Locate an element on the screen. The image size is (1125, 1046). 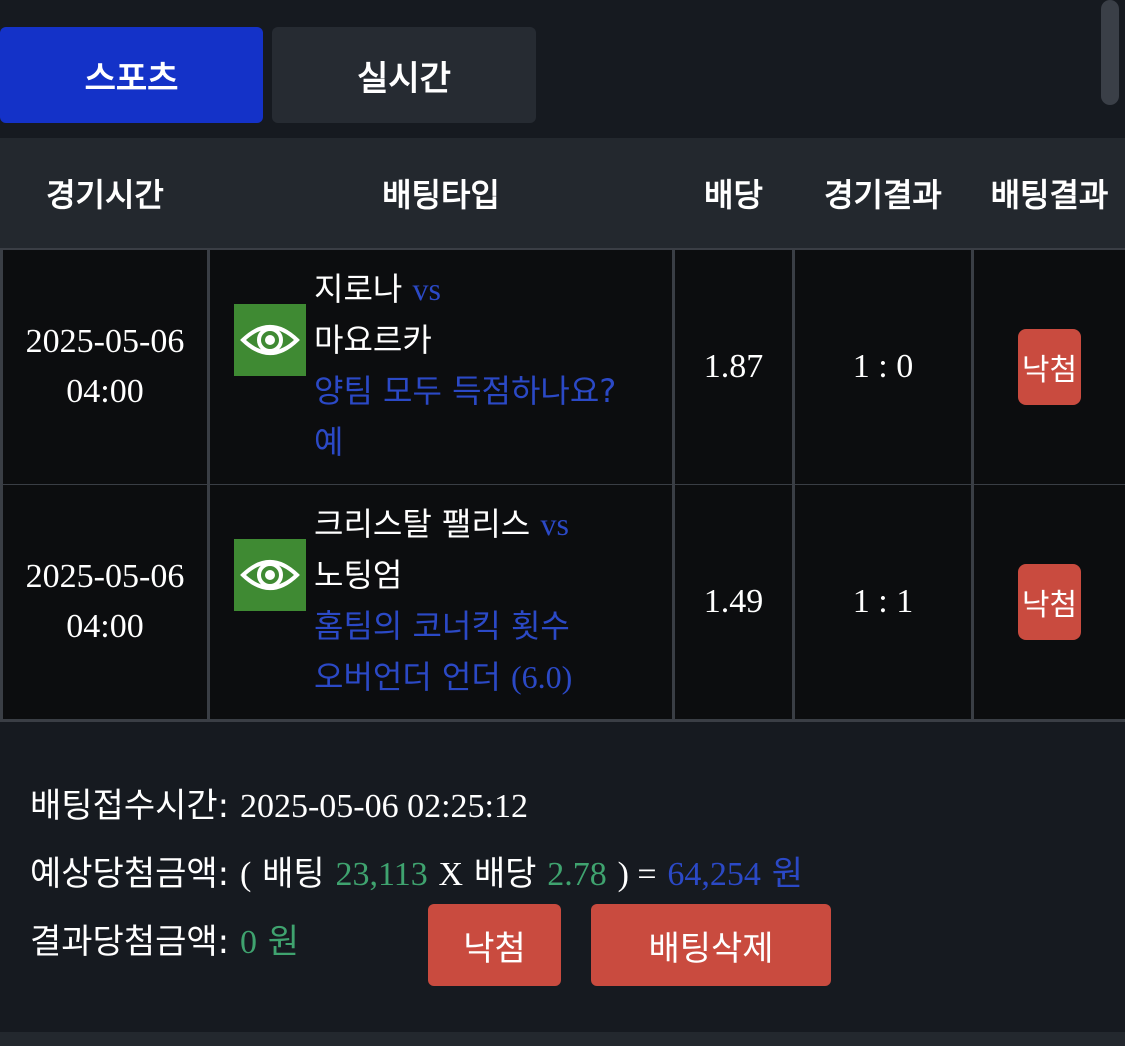
result-win-line: 결과당첨금액: 0 원 is located at coordinates (164, 938).